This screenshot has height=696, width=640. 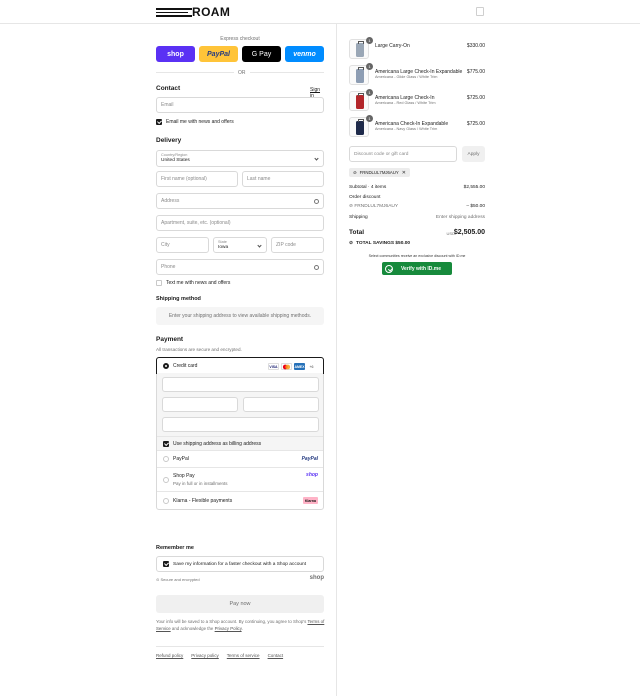 I want to click on phone-field: Phone, so click(x=240, y=267).